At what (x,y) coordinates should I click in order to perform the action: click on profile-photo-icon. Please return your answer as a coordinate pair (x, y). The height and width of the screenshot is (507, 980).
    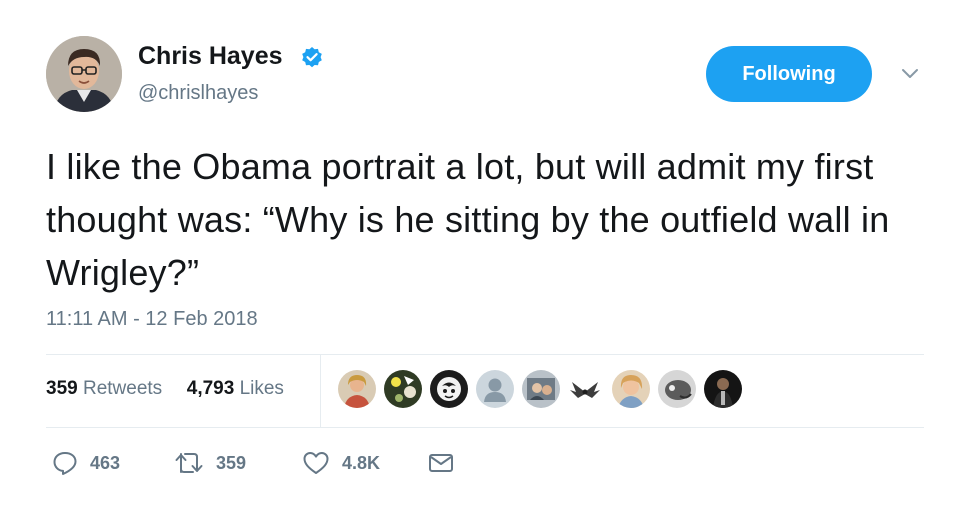
    Looking at the image, I should click on (84, 74).